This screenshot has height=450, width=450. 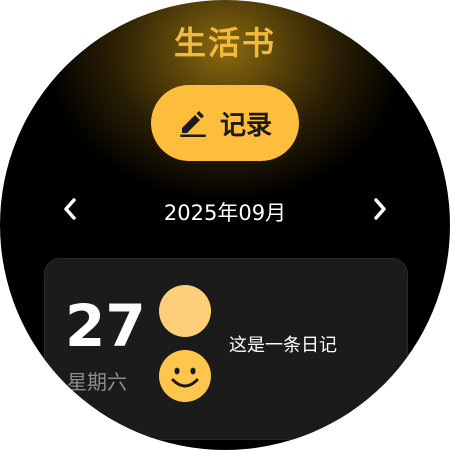 What do you see at coordinates (105, 326) in the screenshot?
I see `entry-day-number: 27` at bounding box center [105, 326].